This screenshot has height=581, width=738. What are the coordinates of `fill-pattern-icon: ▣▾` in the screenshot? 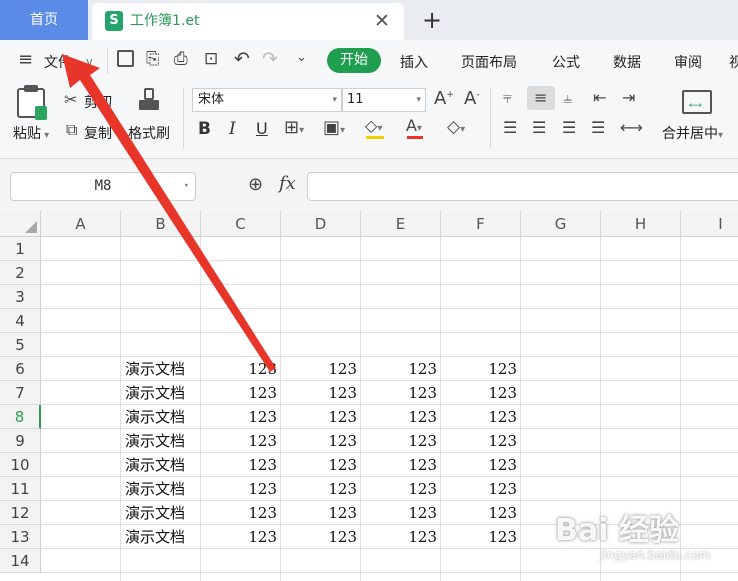 It's located at (334, 127).